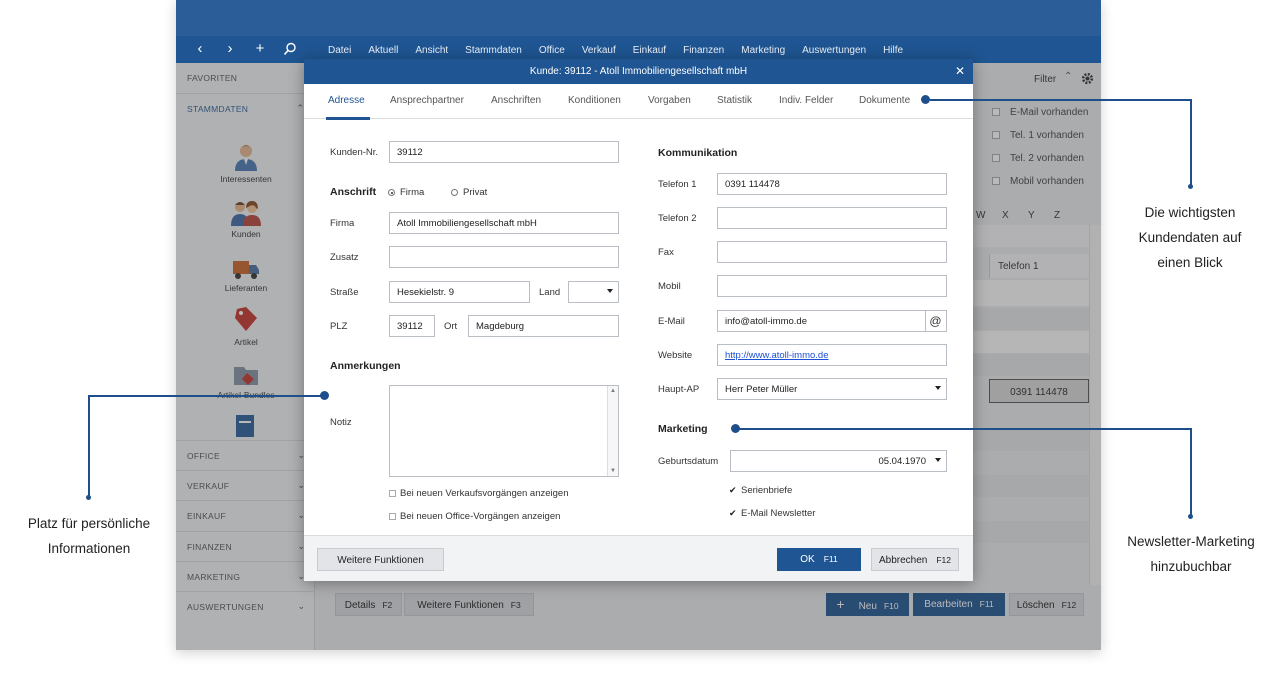 The width and height of the screenshot is (1280, 683). I want to click on app-title-bar, so click(638, 18).